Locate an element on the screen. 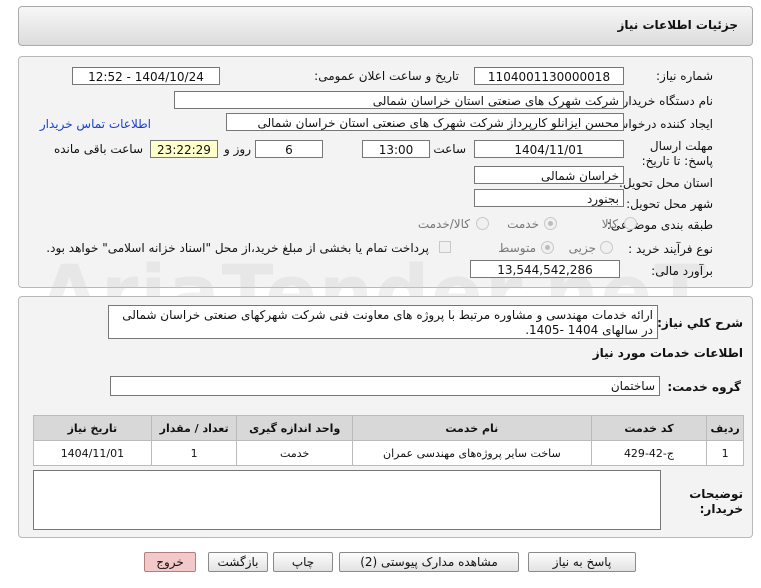 This screenshot has height=588, width=761. col-name-header: نام خدمت is located at coordinates (471, 428).